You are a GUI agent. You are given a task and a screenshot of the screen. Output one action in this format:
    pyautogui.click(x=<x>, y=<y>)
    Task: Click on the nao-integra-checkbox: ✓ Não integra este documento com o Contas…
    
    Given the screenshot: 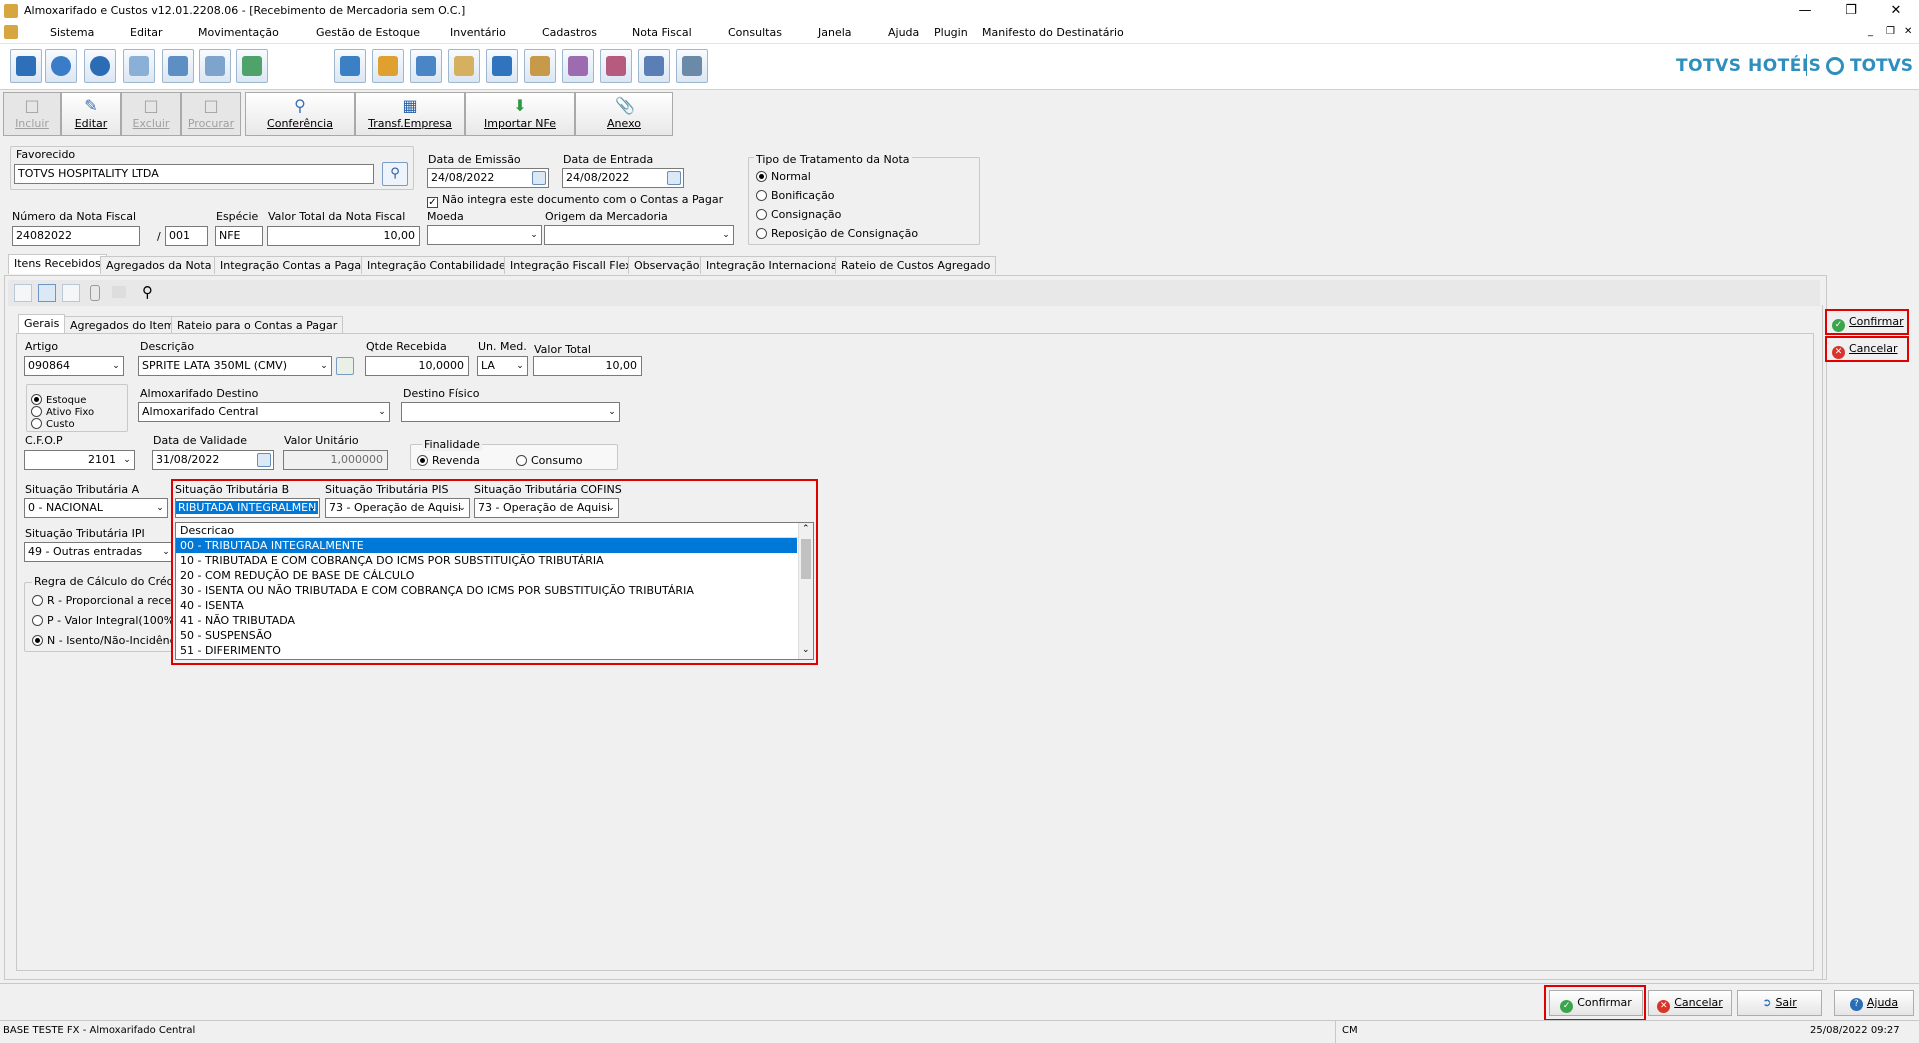 What is the action you would take?
    pyautogui.click(x=575, y=200)
    